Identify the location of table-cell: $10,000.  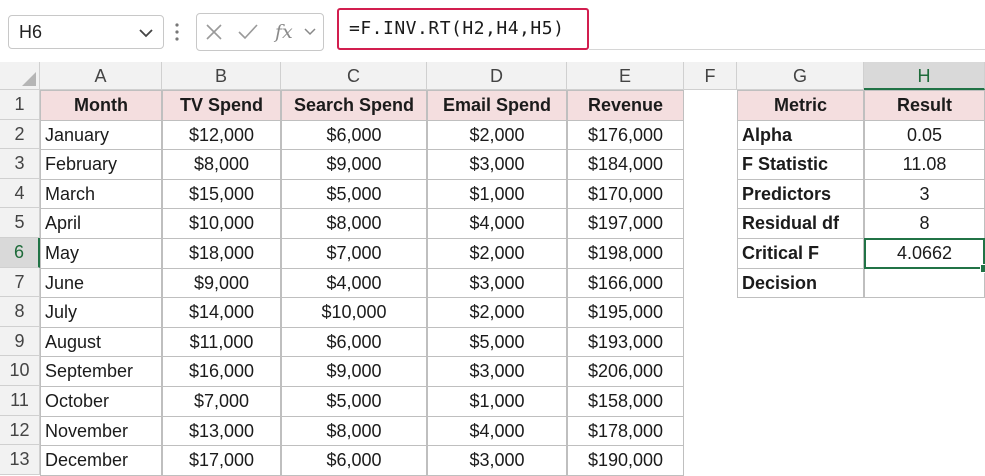
(354, 312).